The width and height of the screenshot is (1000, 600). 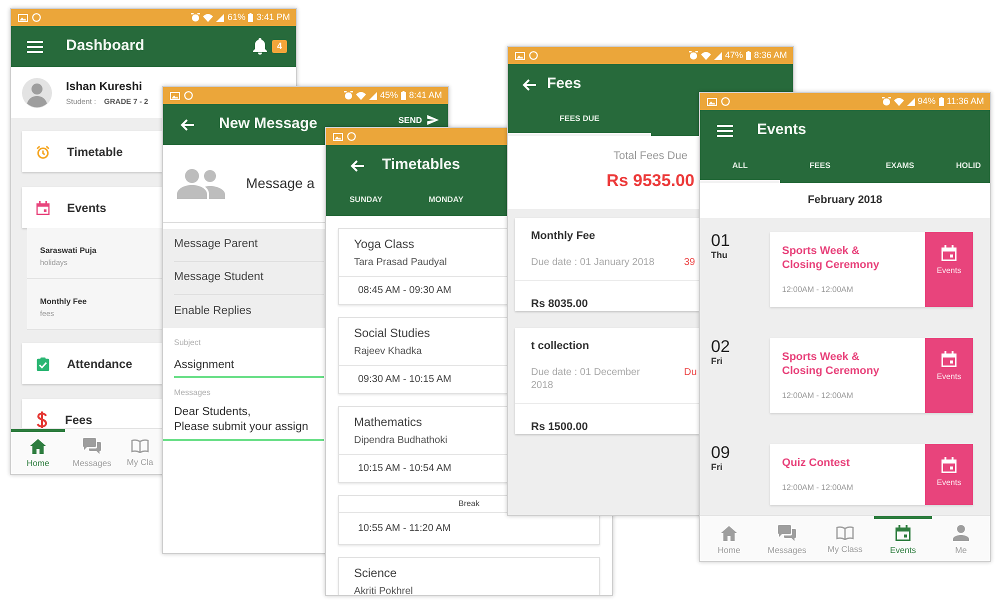 I want to click on day-number: 09, so click(x=720, y=453).